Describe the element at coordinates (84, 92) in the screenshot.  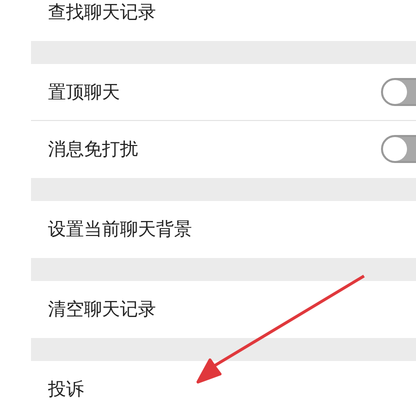
I see `row-label: 置顶聊天` at that location.